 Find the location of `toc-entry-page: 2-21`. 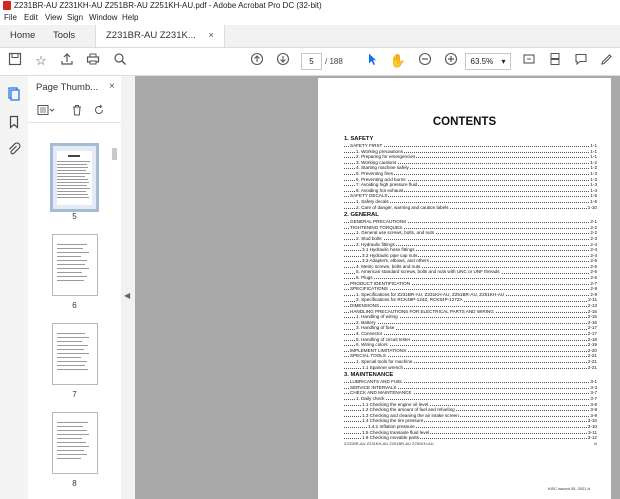

toc-entry-page: 2-21 is located at coordinates (591, 367).